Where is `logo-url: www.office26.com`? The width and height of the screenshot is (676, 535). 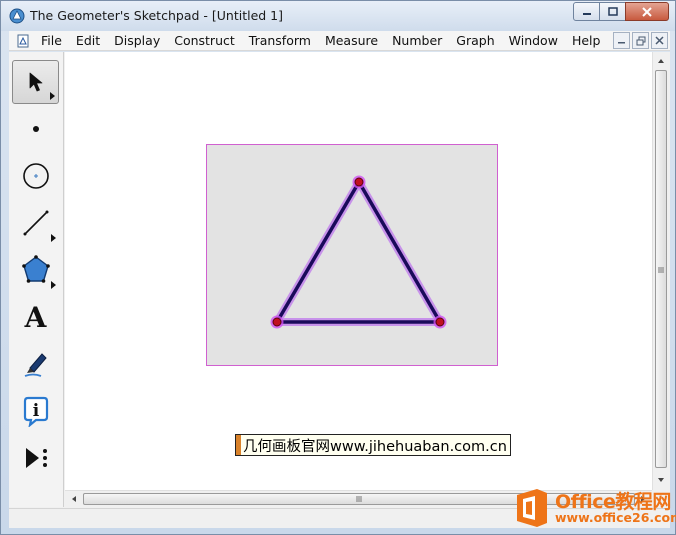
logo-url: www.office26.com is located at coordinates (615, 517).